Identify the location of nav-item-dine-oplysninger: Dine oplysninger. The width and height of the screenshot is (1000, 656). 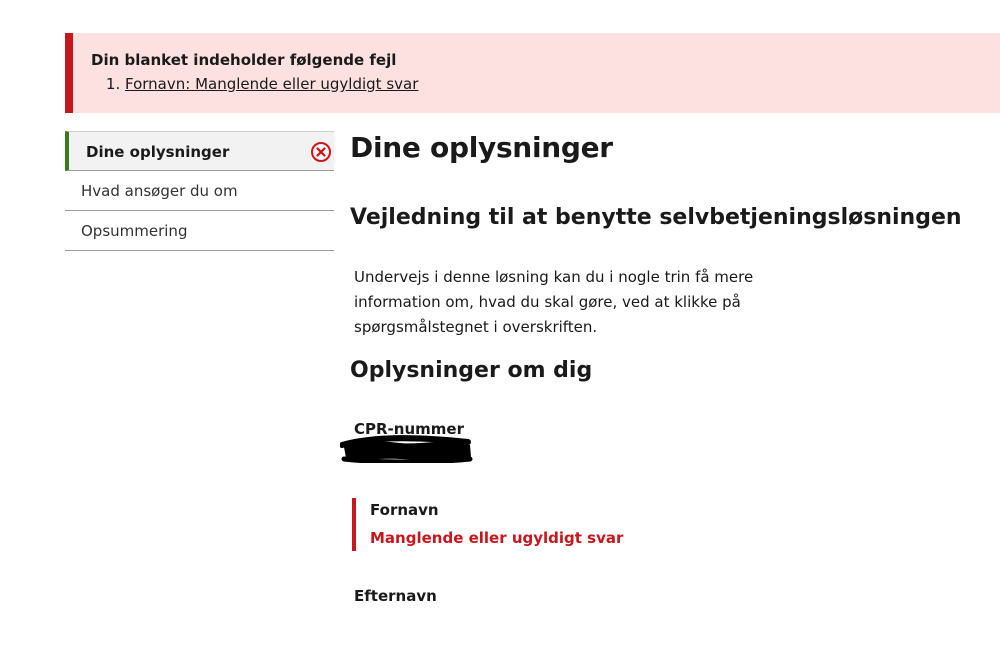
(199, 151).